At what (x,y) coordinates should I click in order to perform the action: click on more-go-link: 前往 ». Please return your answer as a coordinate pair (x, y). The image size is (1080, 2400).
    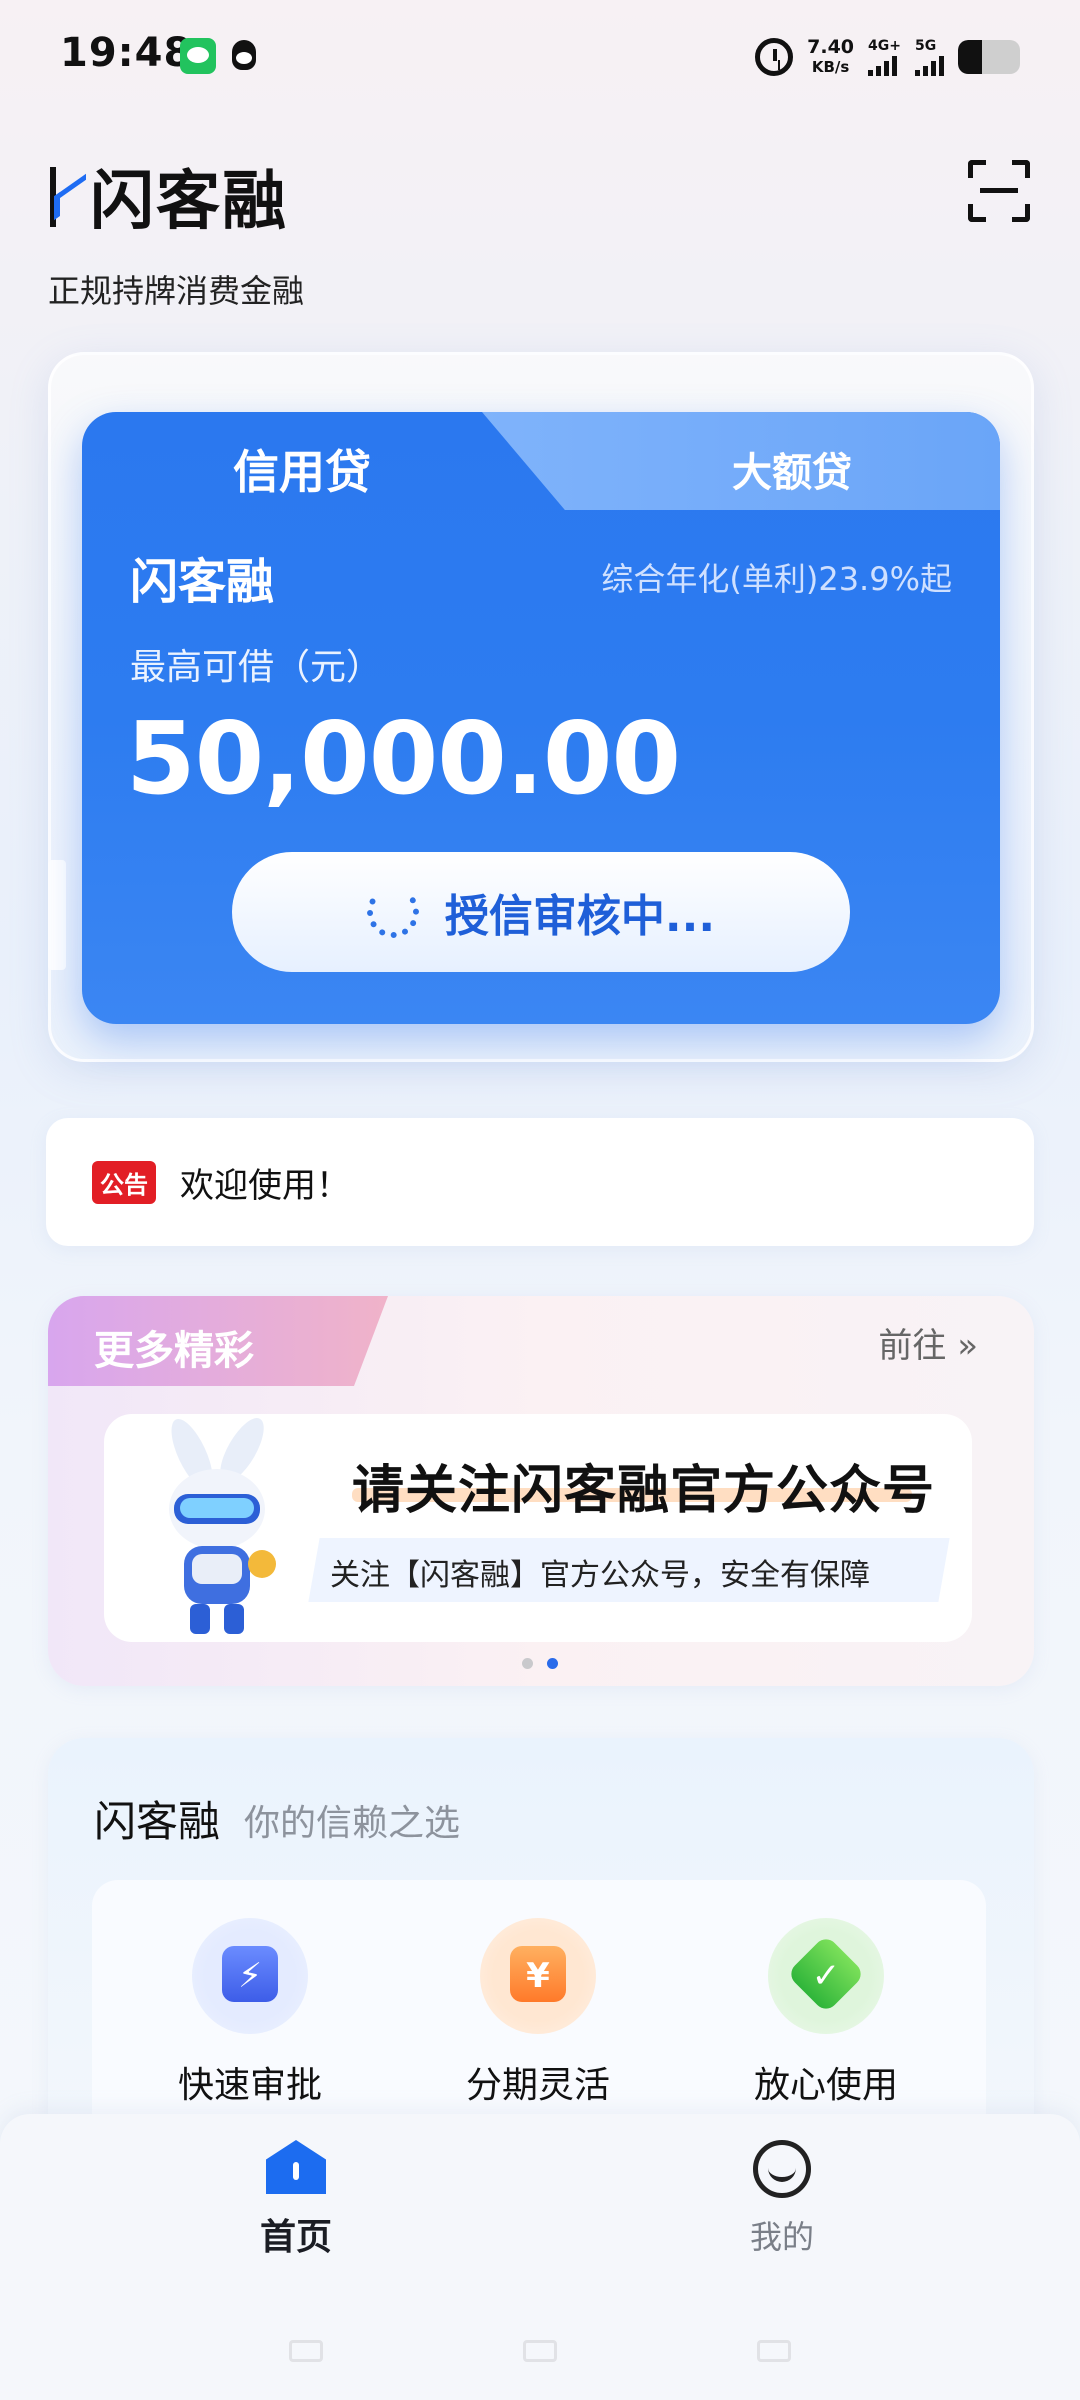
    Looking at the image, I should click on (928, 1342).